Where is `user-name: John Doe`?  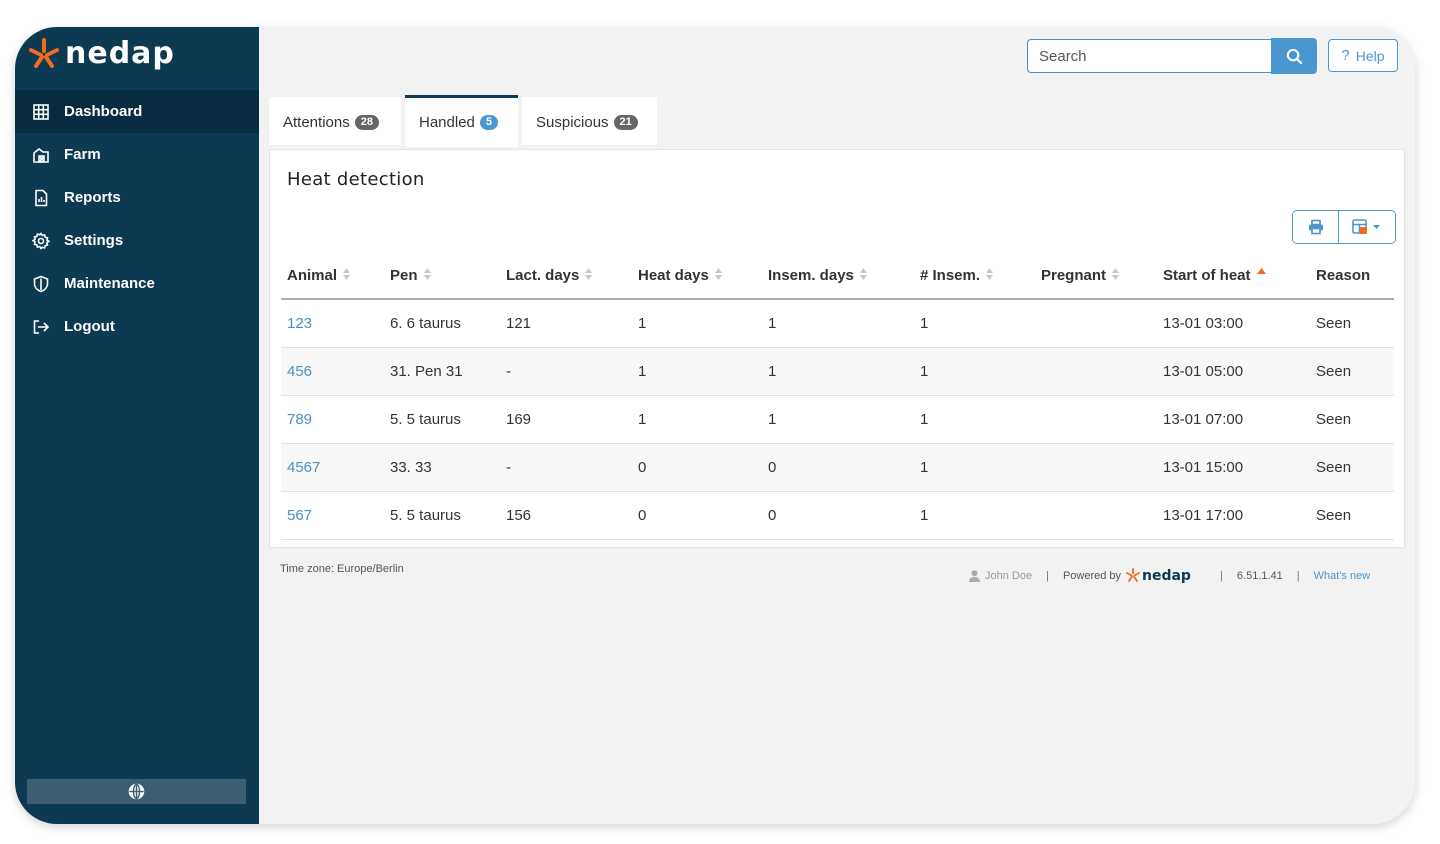
user-name: John Doe is located at coordinates (1009, 576).